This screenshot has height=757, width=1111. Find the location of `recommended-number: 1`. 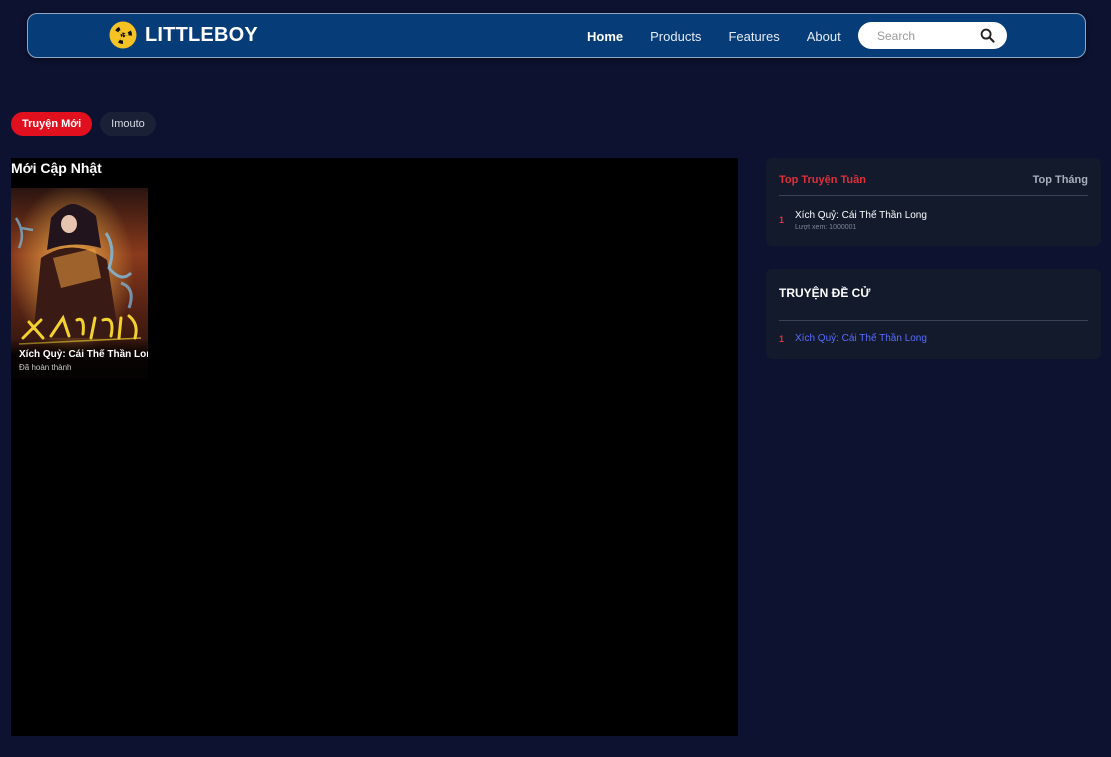

recommended-number: 1 is located at coordinates (782, 338).